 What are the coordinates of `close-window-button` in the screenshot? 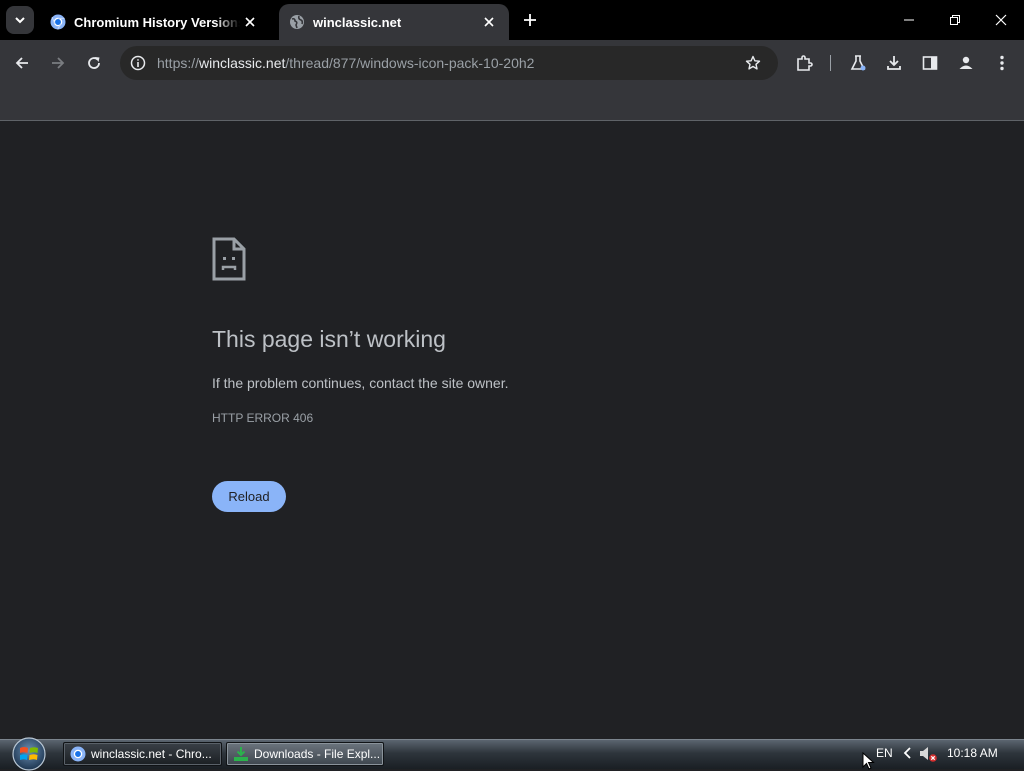 It's located at (1001, 20).